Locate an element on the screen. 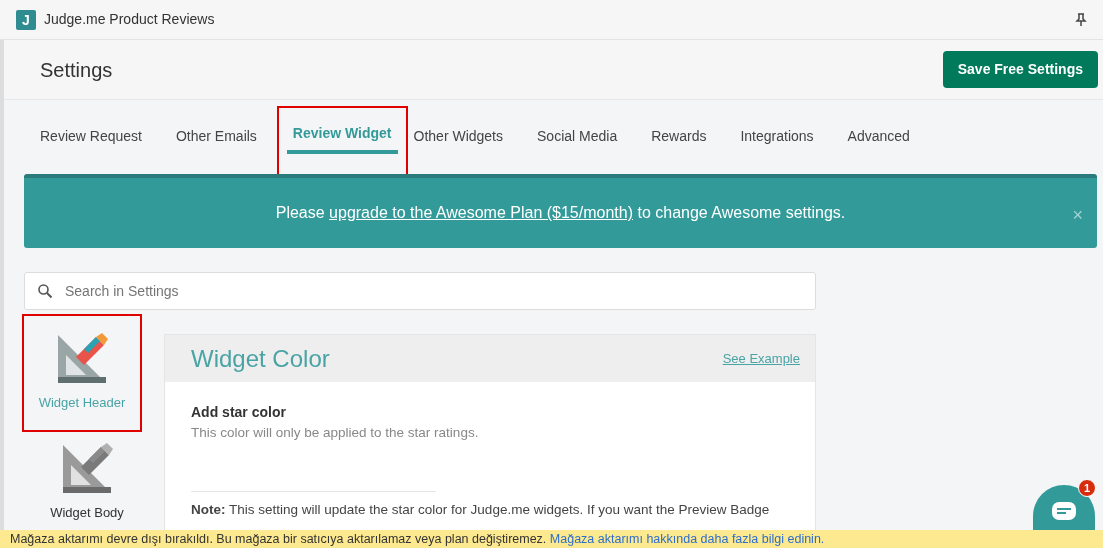 Image resolution: width=1103 pixels, height=548 pixels. sidebar-item: Widget Body is located at coordinates (87, 480).